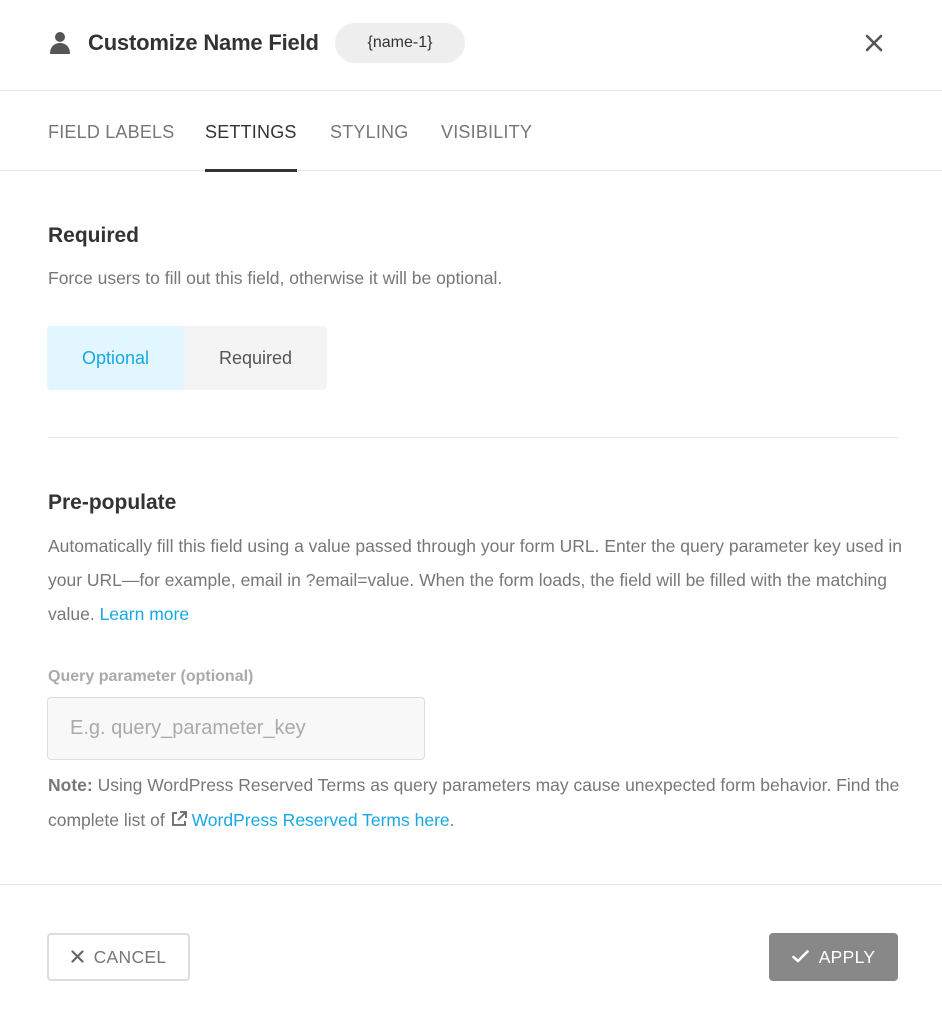 The height and width of the screenshot is (1024, 942). What do you see at coordinates (321, 820) in the screenshot?
I see `reserved-terms-link: WordPress Reserved Terms here` at bounding box center [321, 820].